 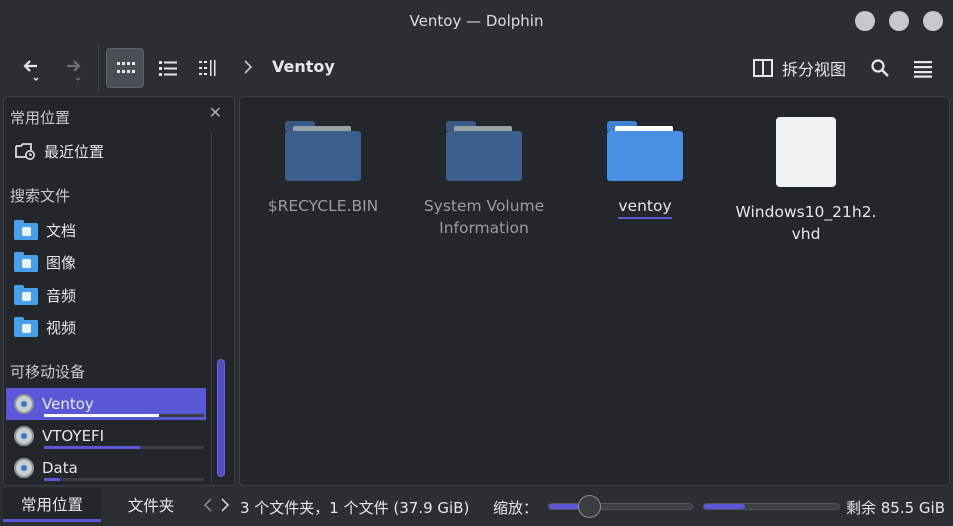 I want to click on details-icon, so click(x=207, y=68).